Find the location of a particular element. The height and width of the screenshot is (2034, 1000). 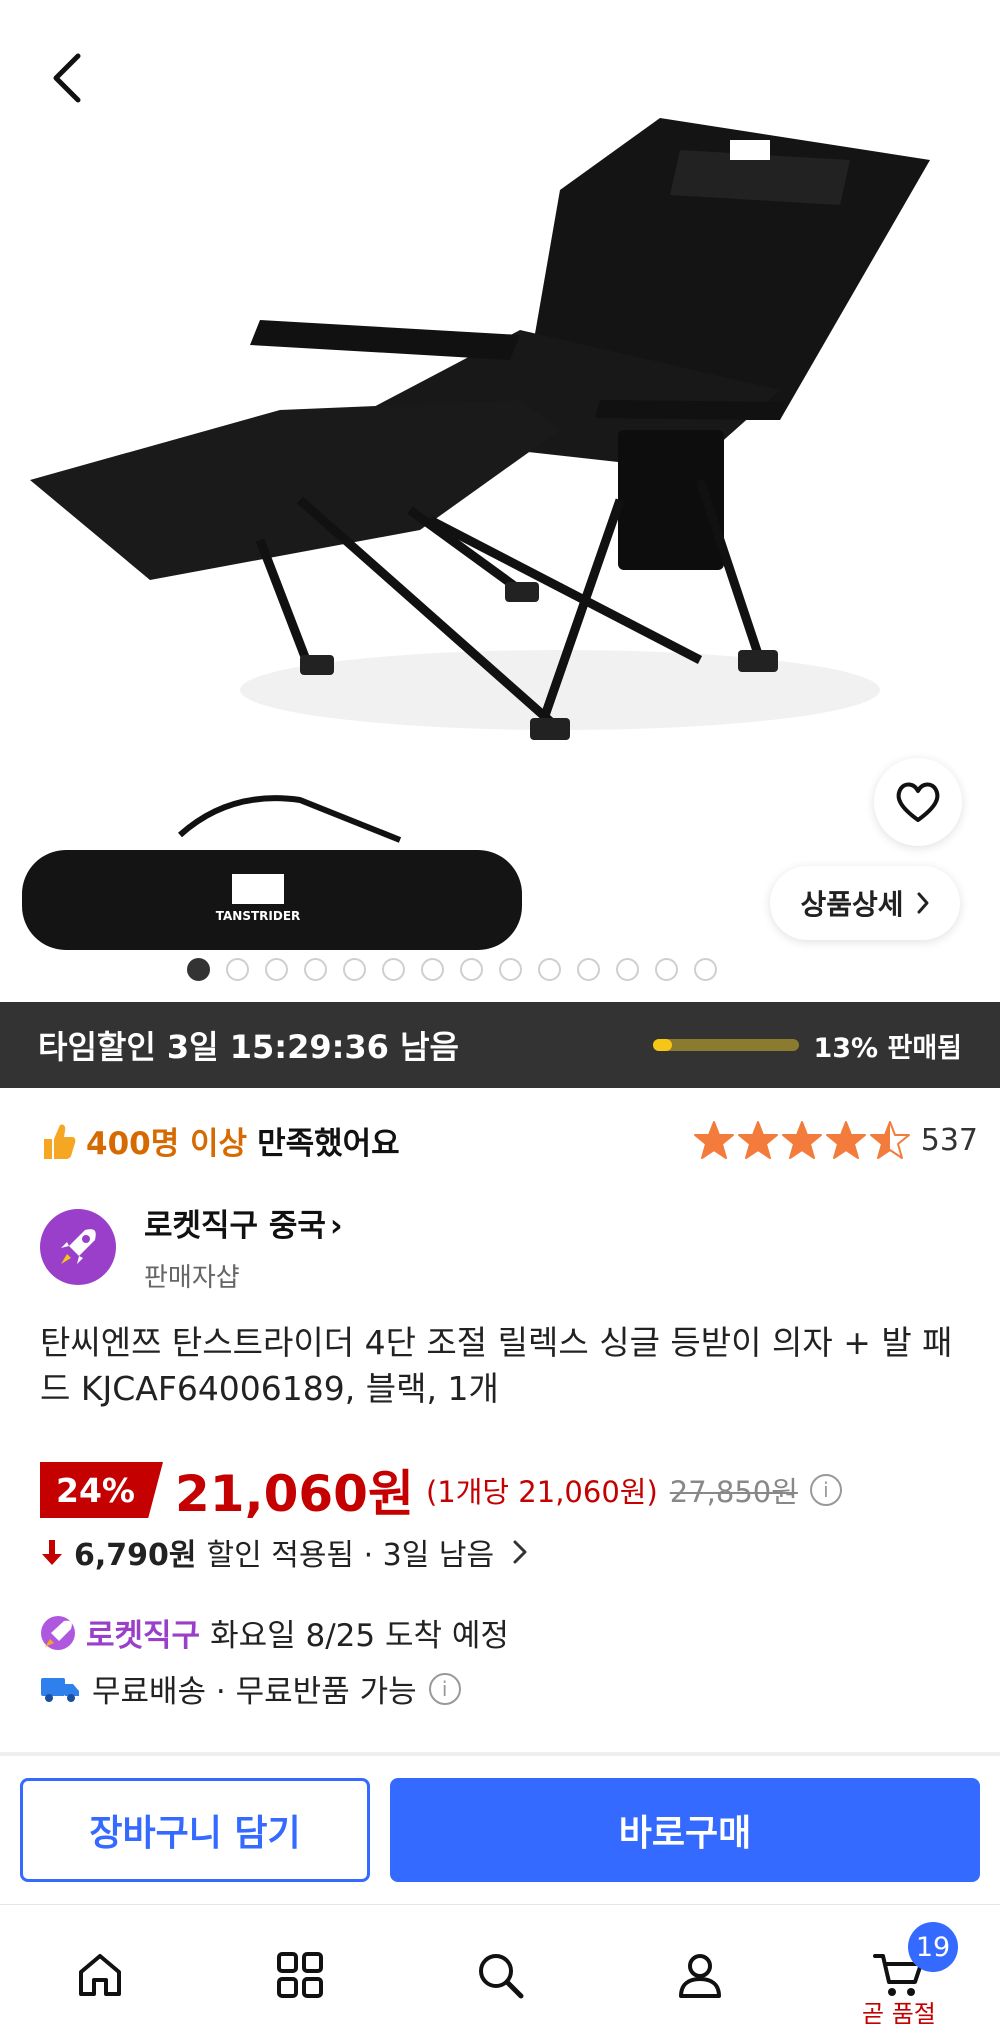

cart-count-badge: 19 is located at coordinates (933, 1947).